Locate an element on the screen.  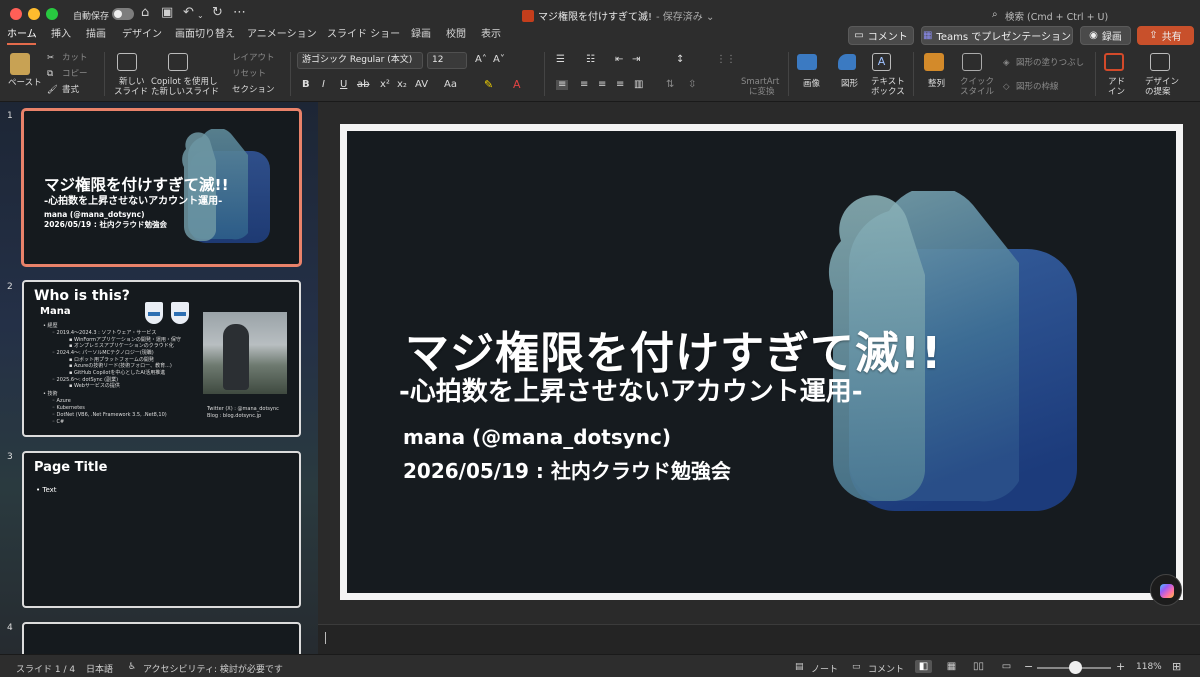
new-slide-icon is located at coordinates (127, 62).